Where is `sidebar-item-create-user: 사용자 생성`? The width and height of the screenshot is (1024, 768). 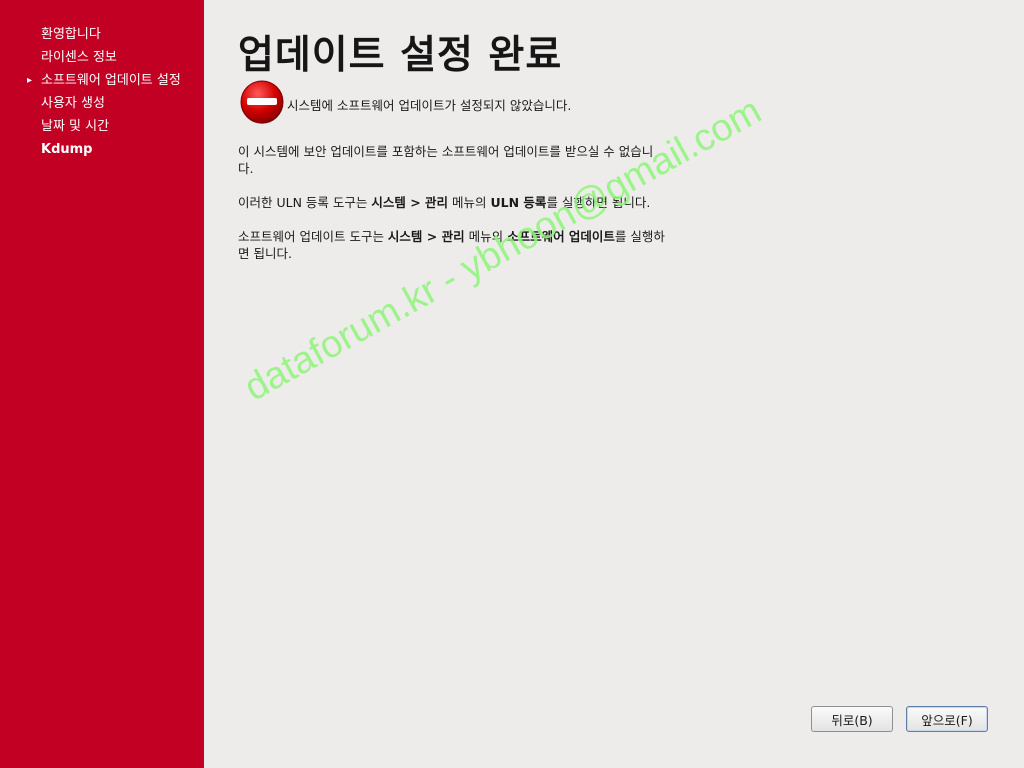
sidebar-item-create-user: 사용자 생성 is located at coordinates (102, 103).